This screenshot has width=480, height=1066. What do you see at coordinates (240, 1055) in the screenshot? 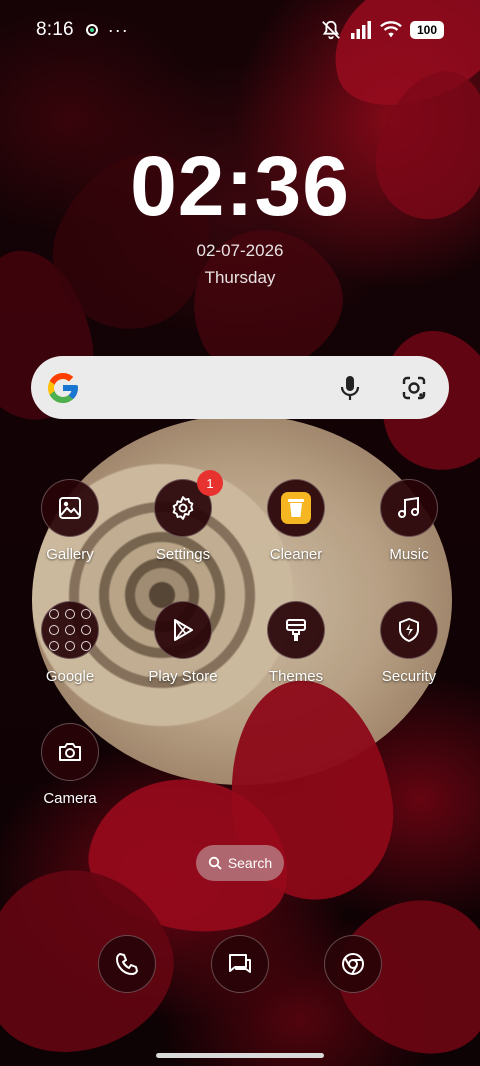
I see `home-indicator` at bounding box center [240, 1055].